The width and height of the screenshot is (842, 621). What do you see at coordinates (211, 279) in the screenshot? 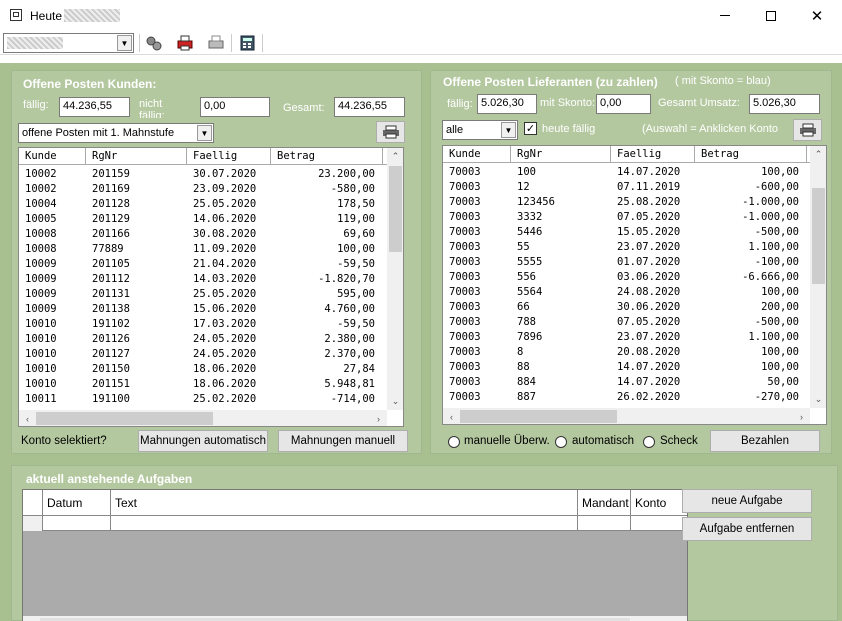
I see `table-row: 10009 201112 14.03.2020 -1.820,70` at bounding box center [211, 279].